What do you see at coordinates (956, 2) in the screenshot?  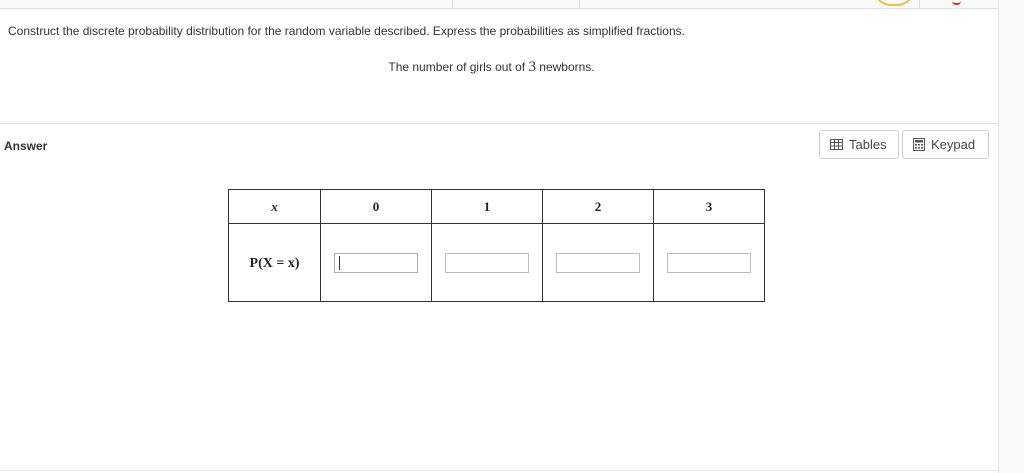 I see `red-indicator-icon` at bounding box center [956, 2].